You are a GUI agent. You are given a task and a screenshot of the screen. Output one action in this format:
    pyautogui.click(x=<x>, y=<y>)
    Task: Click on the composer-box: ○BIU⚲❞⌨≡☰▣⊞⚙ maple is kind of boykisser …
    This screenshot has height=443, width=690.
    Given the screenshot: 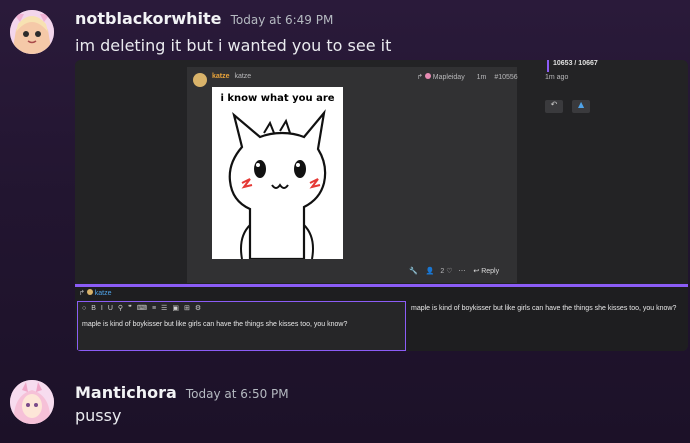 What is the action you would take?
    pyautogui.click(x=241, y=326)
    